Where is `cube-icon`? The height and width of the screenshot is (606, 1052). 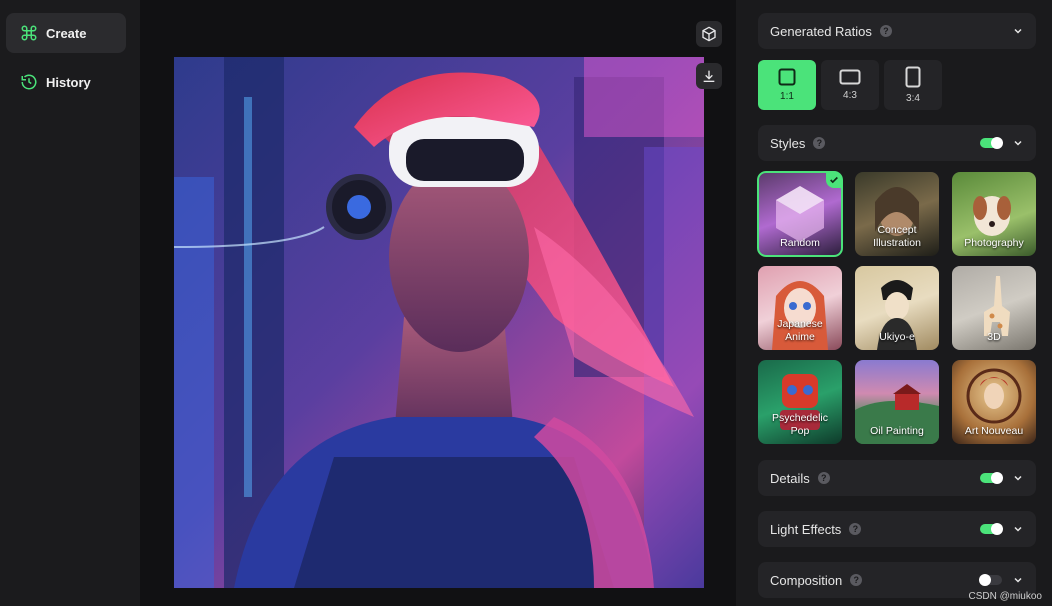
cube-icon is located at coordinates (709, 34).